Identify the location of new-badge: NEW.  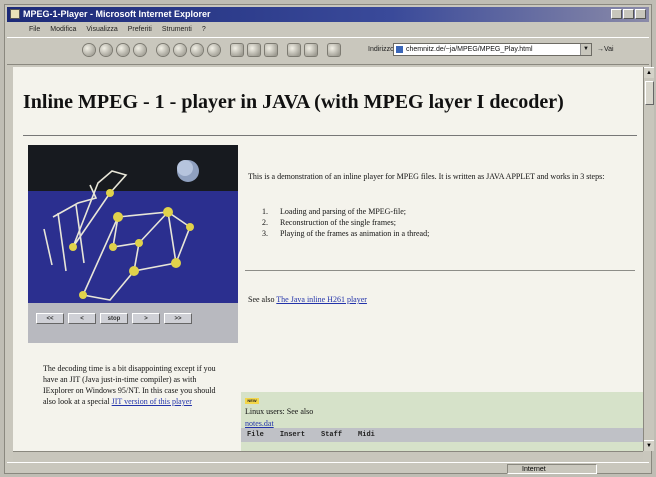
(252, 401).